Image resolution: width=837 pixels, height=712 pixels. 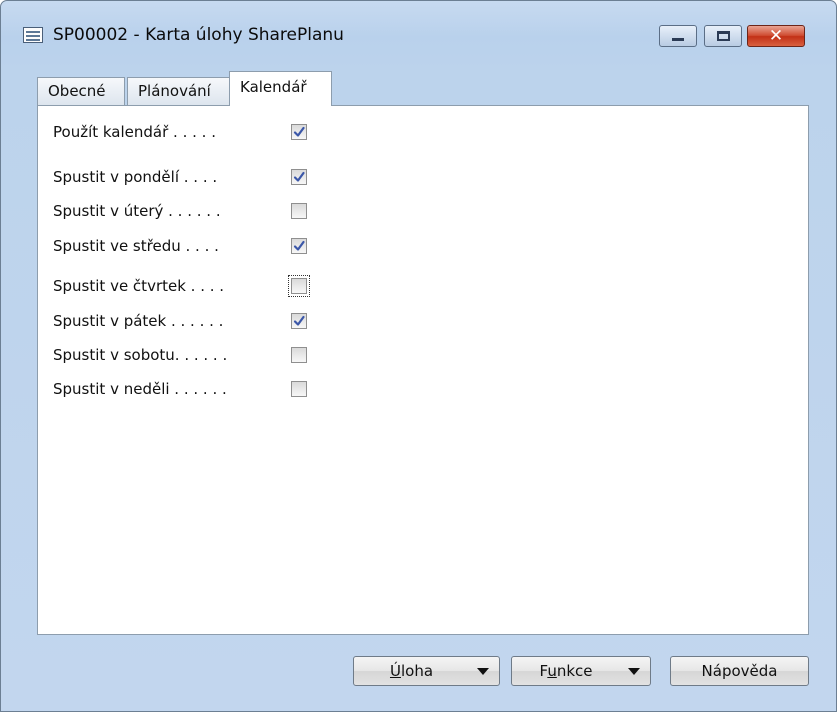 I want to click on field-label: Použít kalendář . . . . ., so click(x=134, y=132).